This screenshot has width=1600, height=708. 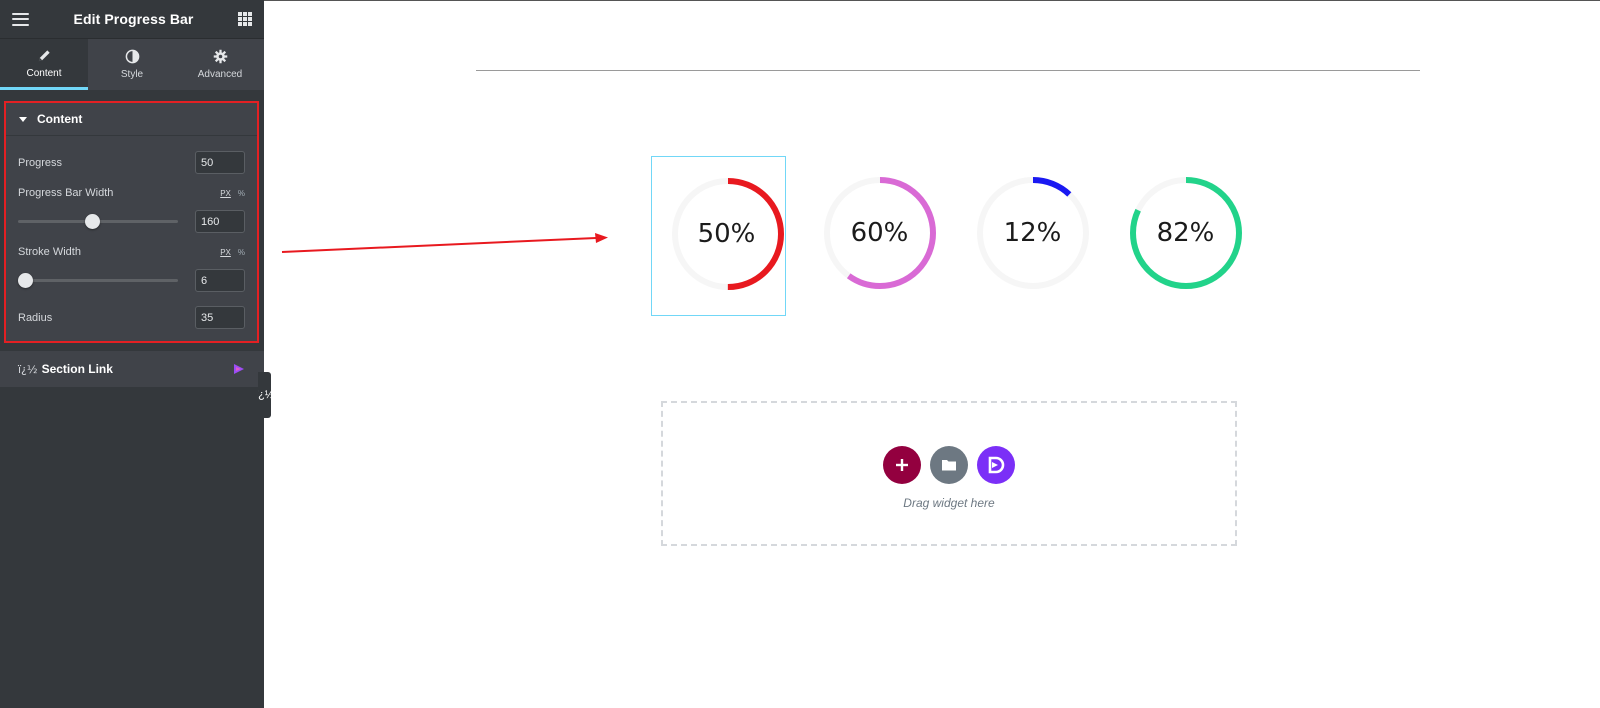 I want to click on pencil-icon, so click(x=44, y=55).